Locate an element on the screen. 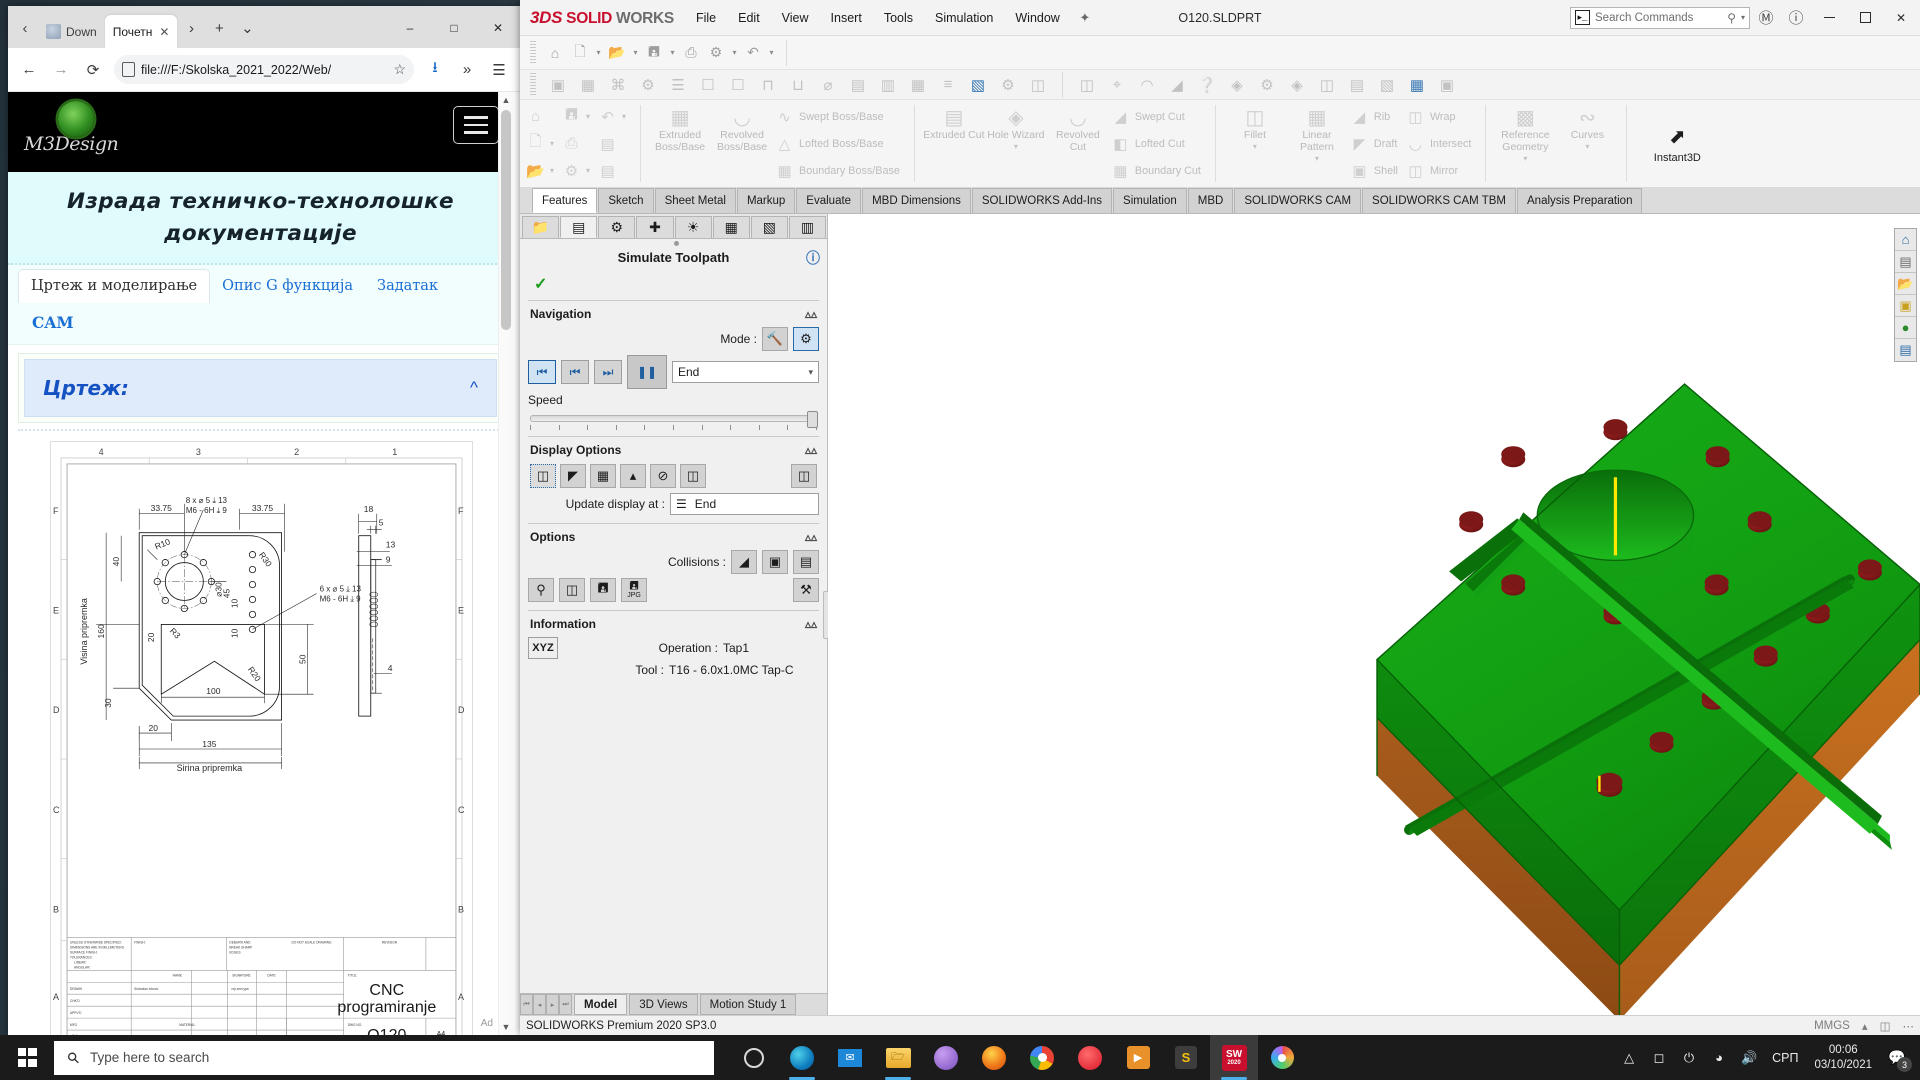 The width and height of the screenshot is (1920, 1080). maximize-button is located at coordinates (1865, 18).